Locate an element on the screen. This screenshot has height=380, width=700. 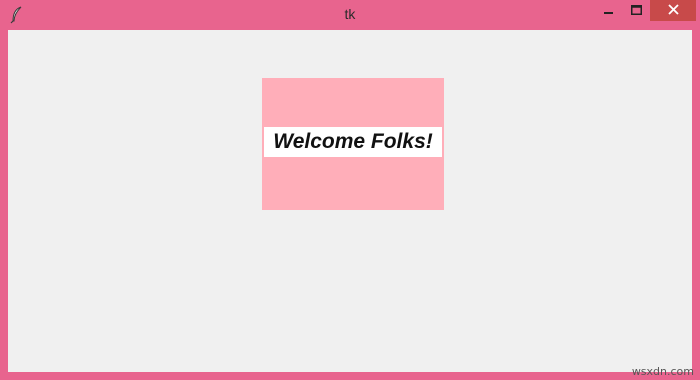
minimize-icon is located at coordinates (609, 11).